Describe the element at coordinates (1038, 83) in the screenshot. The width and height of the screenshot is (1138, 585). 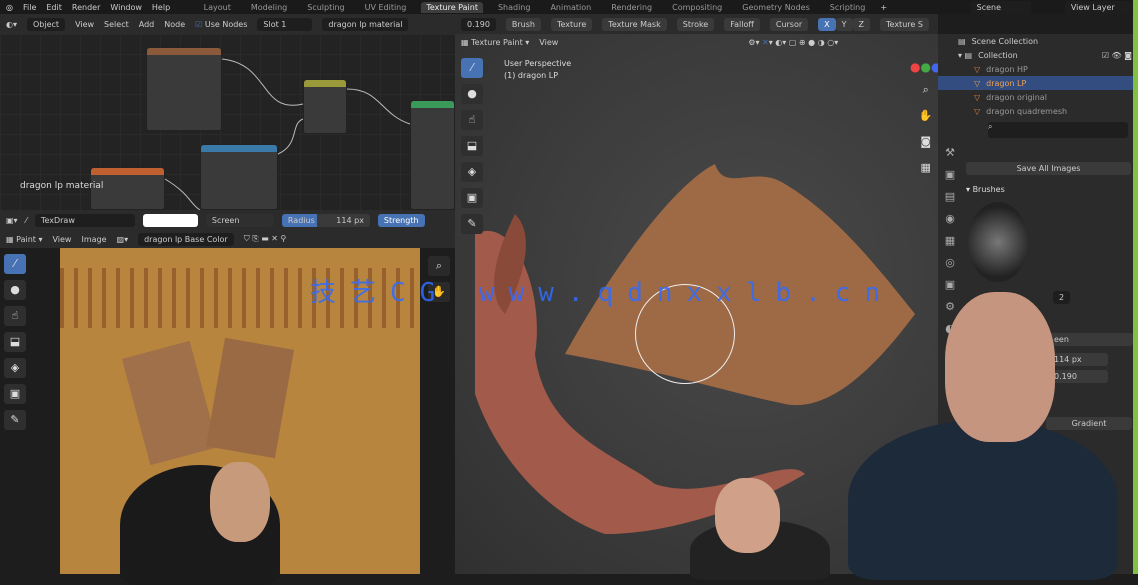
I see `outliner-item-selected: ▽ dragon LP` at that location.